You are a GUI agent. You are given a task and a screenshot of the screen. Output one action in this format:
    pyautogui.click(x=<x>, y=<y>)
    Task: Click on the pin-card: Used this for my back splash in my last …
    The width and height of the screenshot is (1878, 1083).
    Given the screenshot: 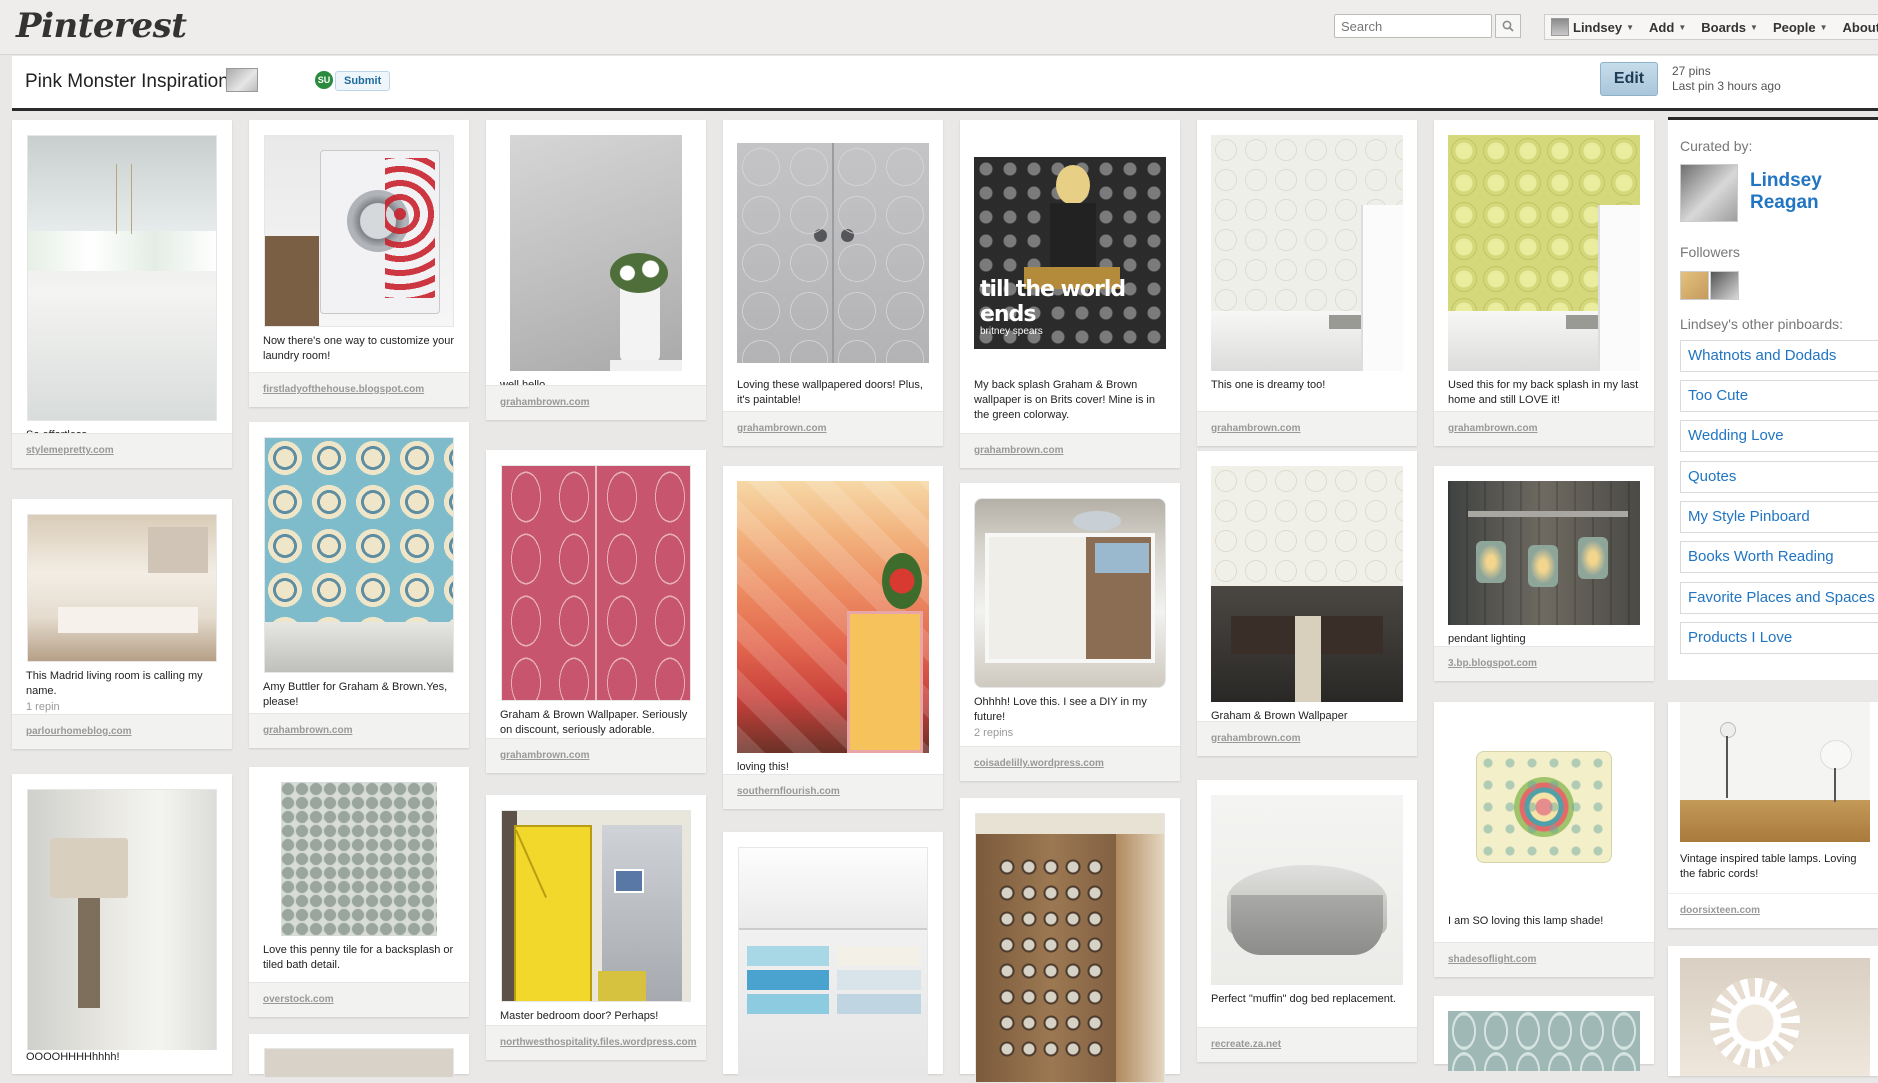 What is the action you would take?
    pyautogui.click(x=1544, y=283)
    